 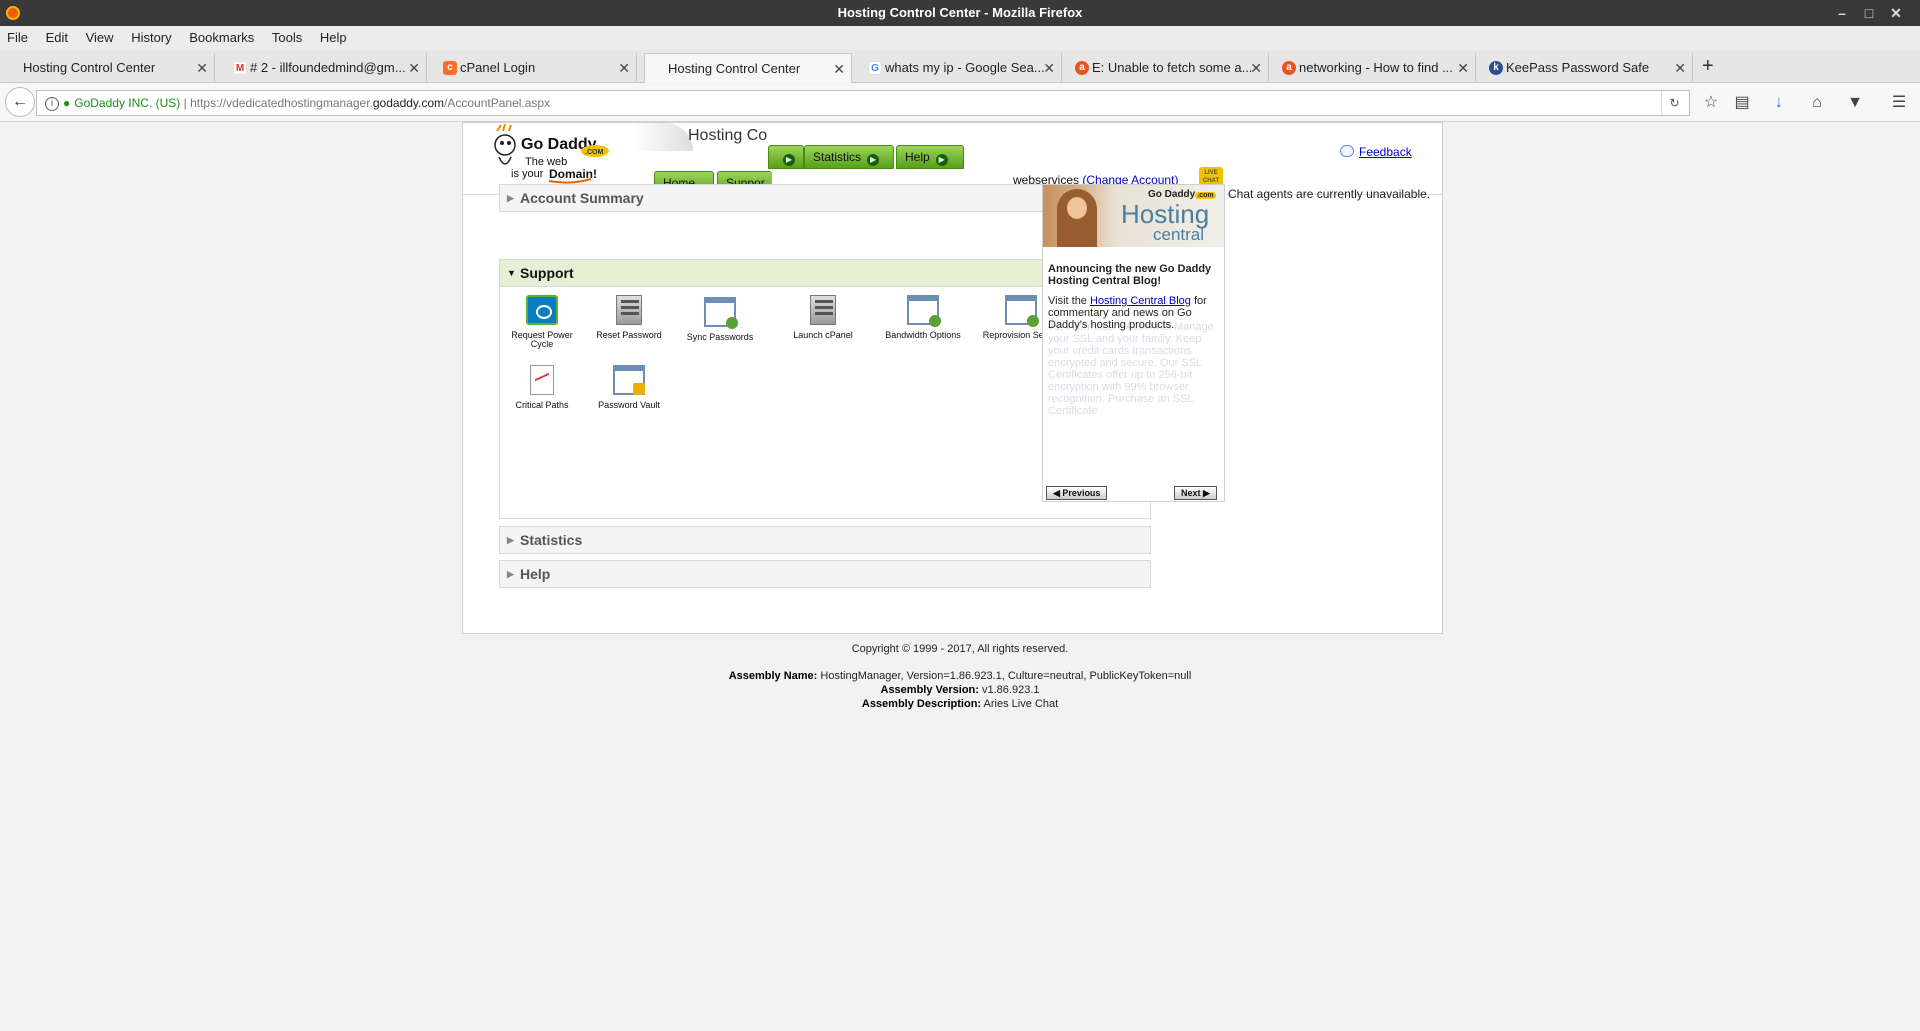 I want to click on panel-statistics: ▶ Statistics, so click(x=825, y=540).